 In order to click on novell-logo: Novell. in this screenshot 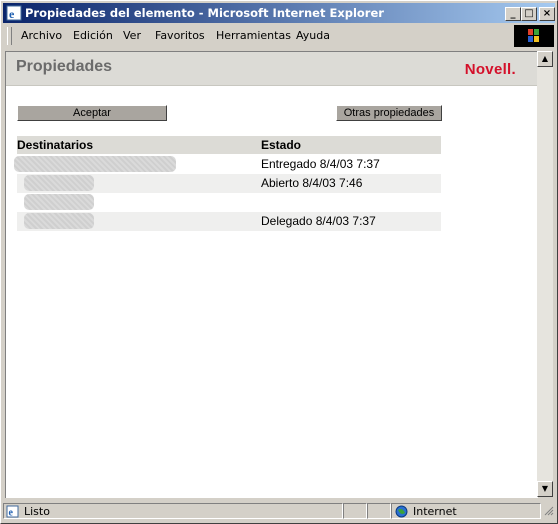, I will do `click(490, 69)`.